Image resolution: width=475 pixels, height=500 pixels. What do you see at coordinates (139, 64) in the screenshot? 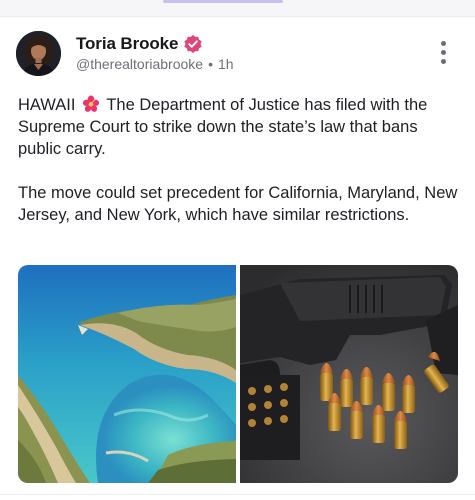
I see `author-handle: @therealtoriabrooke` at bounding box center [139, 64].